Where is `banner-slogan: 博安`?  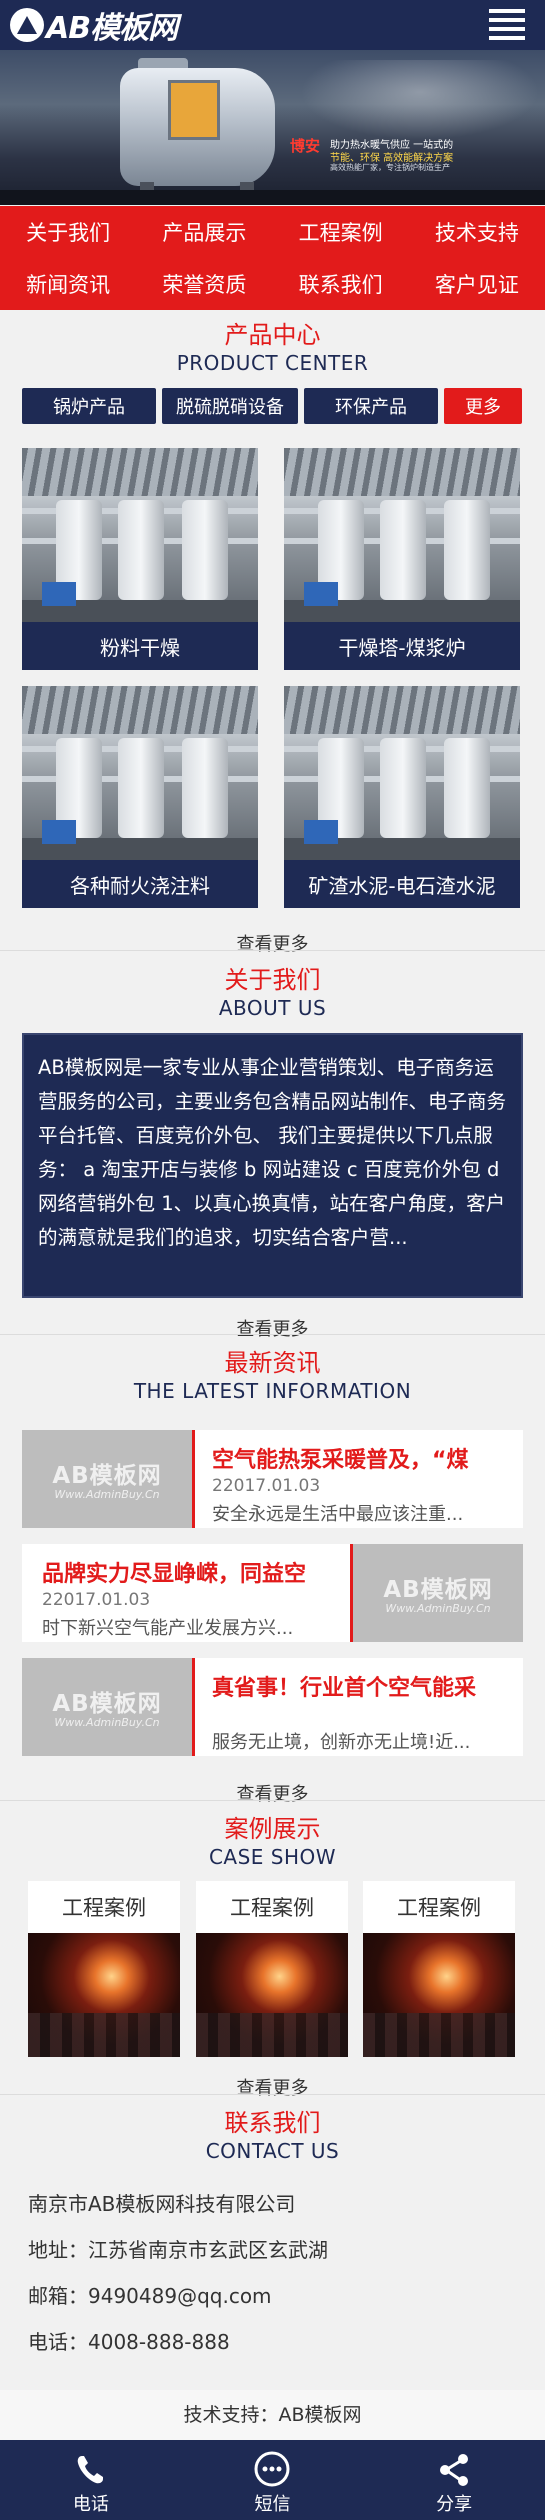
banner-slogan: 博安 is located at coordinates (305, 146).